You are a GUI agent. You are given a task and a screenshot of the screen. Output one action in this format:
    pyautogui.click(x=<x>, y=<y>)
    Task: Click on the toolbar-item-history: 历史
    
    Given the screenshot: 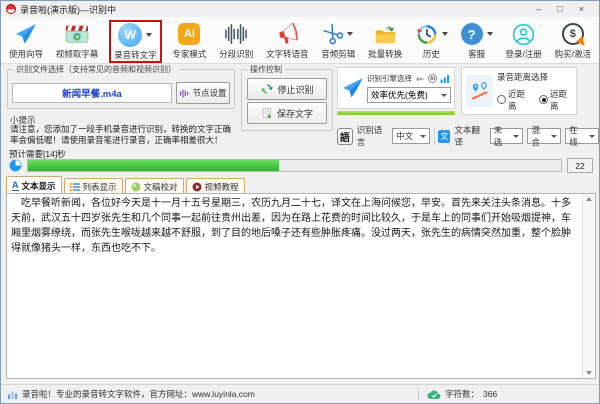 What is the action you would take?
    pyautogui.click(x=431, y=40)
    